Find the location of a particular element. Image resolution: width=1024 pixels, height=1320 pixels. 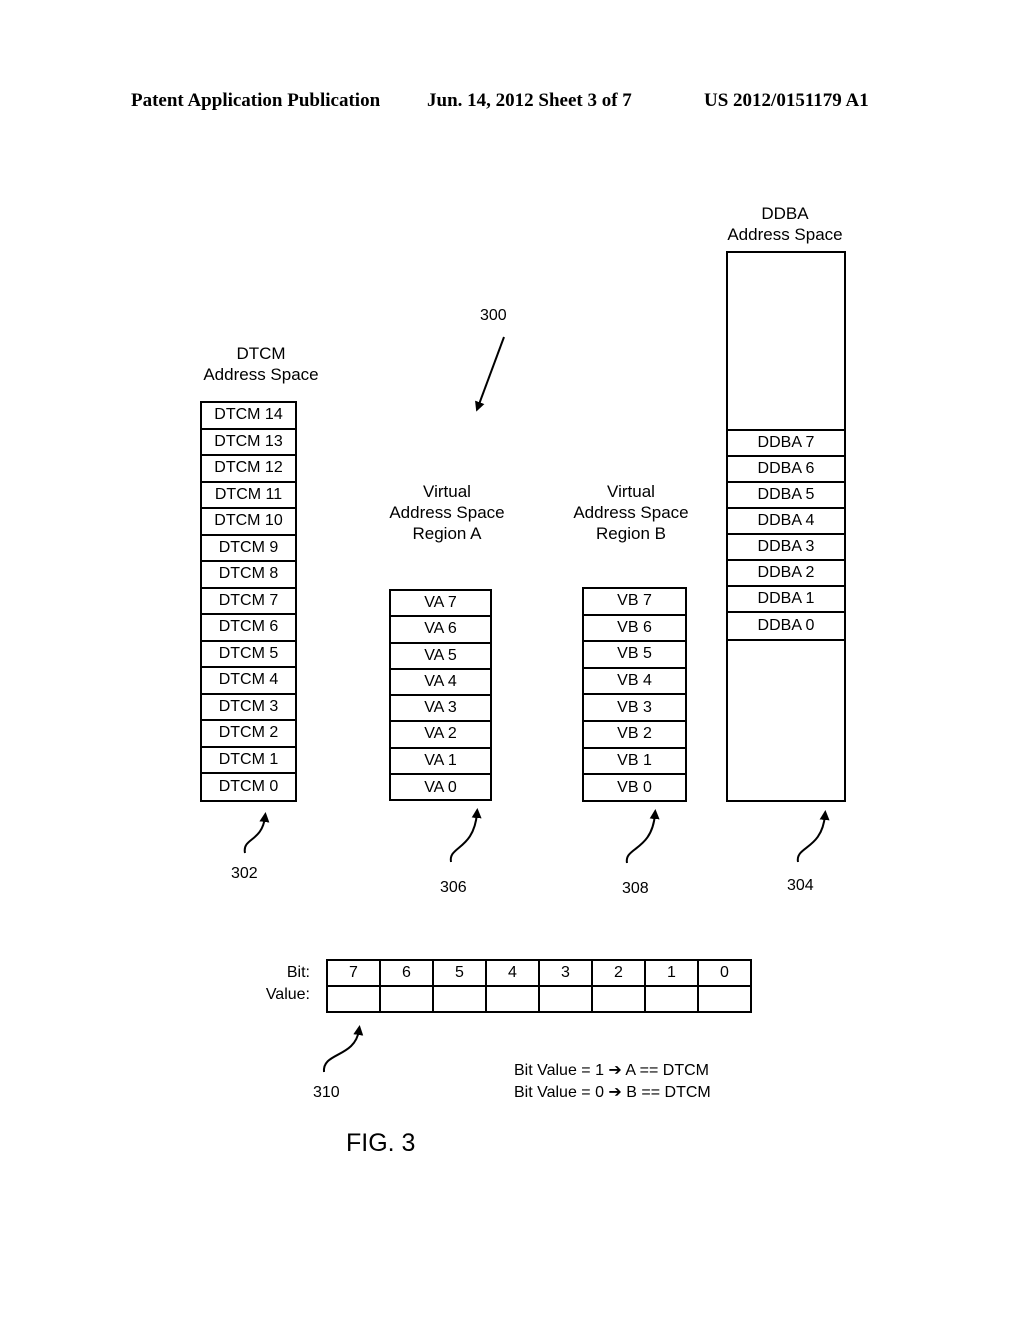

ddba-cell: DDBA 3 is located at coordinates (786, 548).